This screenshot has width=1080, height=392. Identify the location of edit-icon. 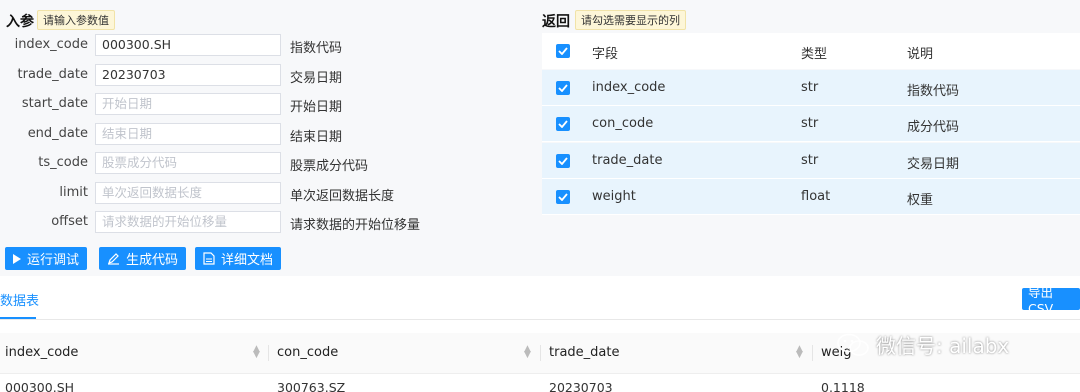
(113, 259).